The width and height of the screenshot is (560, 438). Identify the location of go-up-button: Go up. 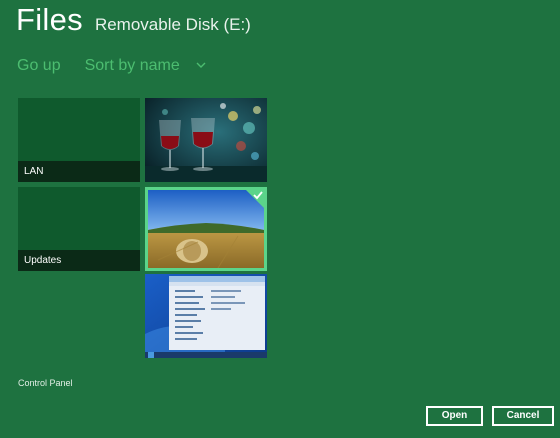
(39, 66).